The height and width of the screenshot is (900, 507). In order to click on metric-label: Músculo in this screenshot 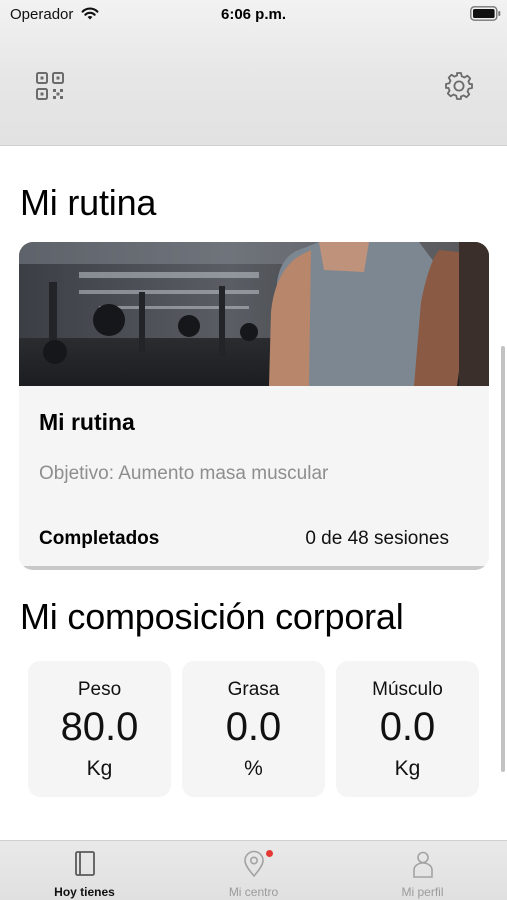, I will do `click(407, 689)`.